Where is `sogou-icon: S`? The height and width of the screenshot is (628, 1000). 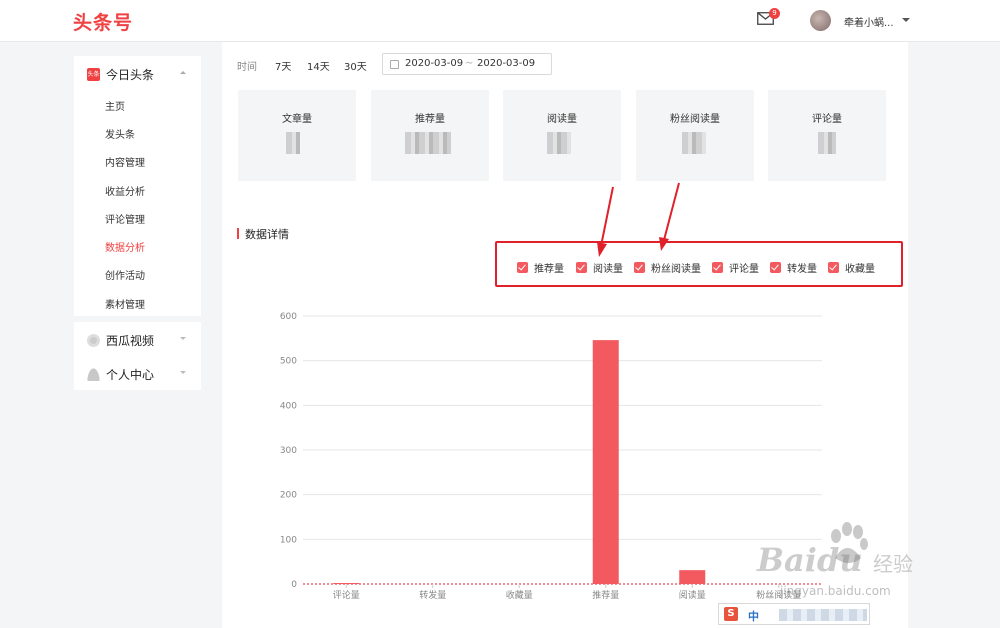 sogou-icon: S is located at coordinates (731, 614).